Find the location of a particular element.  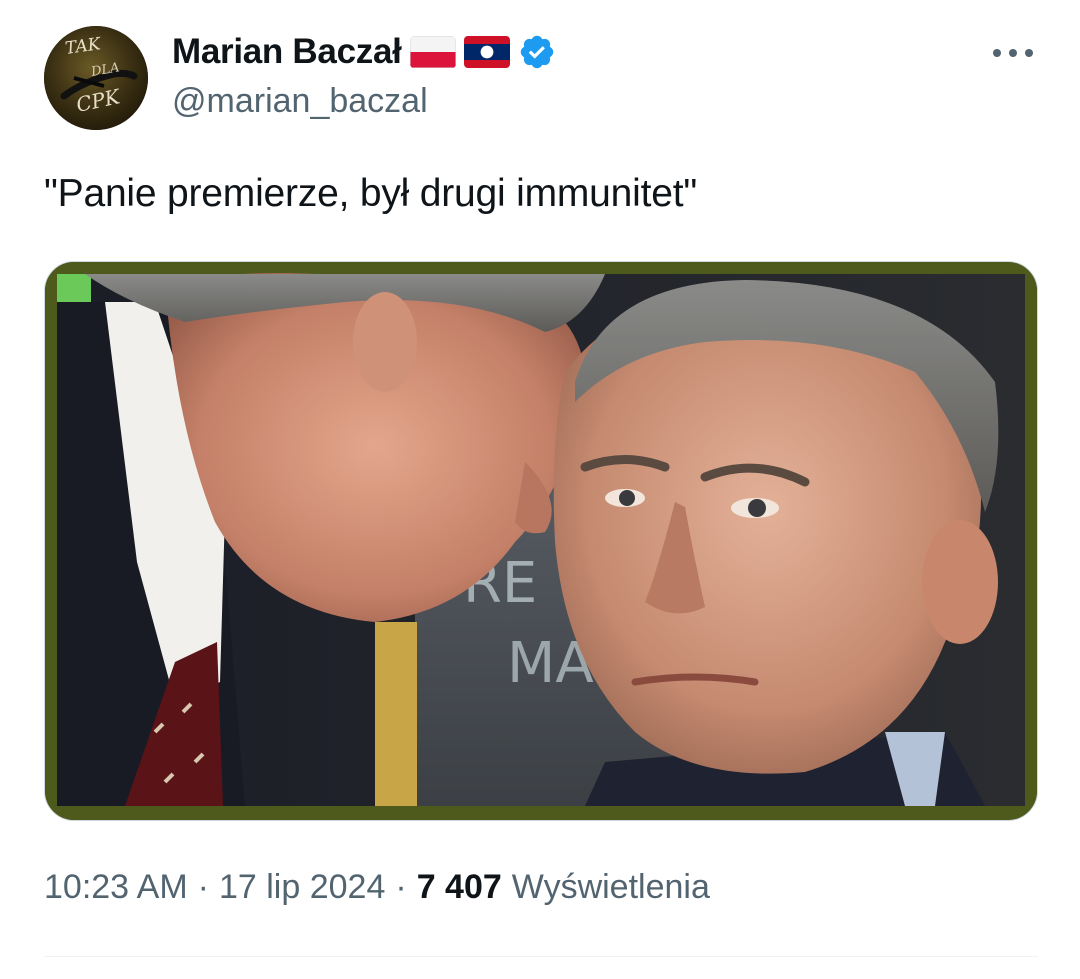

laos-flag-icon is located at coordinates (486, 52).